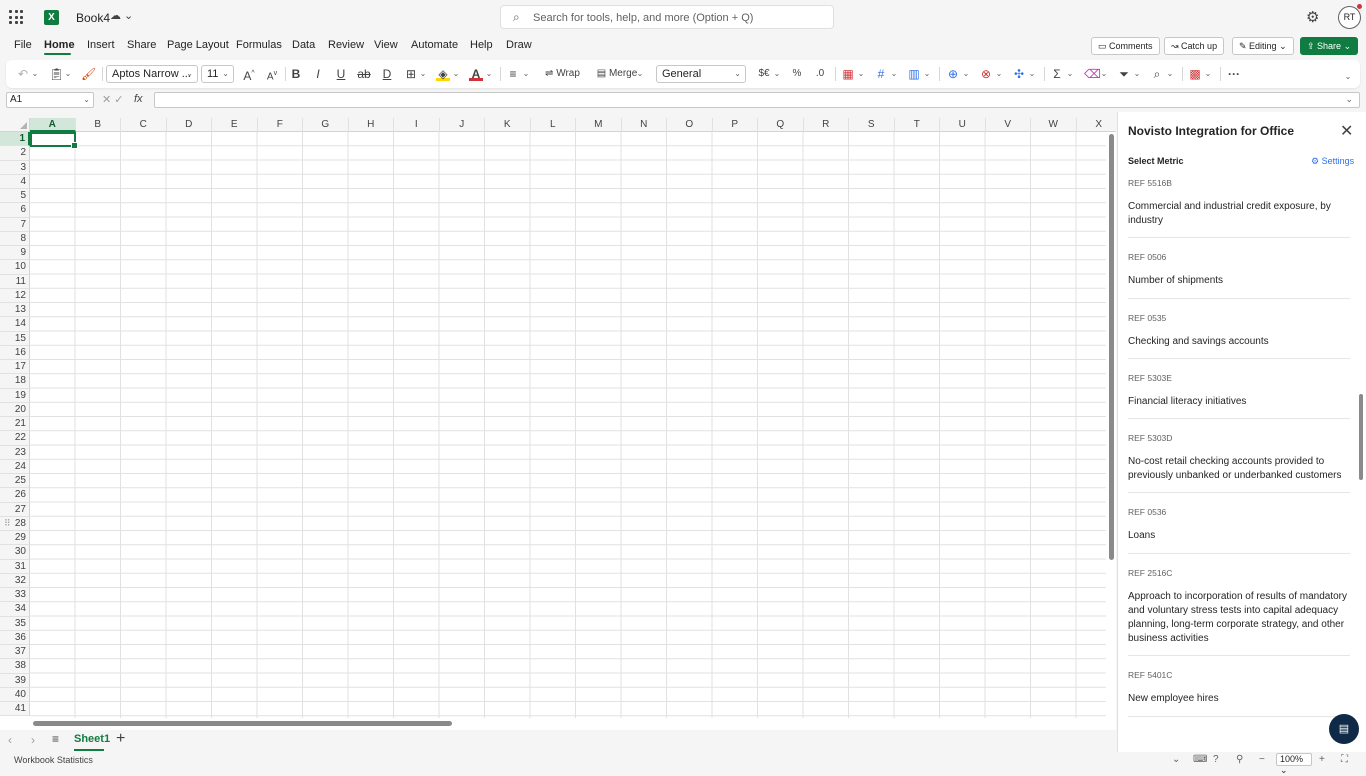 The width and height of the screenshot is (1366, 776). Describe the element at coordinates (781, 125) in the screenshot. I see `column-header-q: Q` at that location.